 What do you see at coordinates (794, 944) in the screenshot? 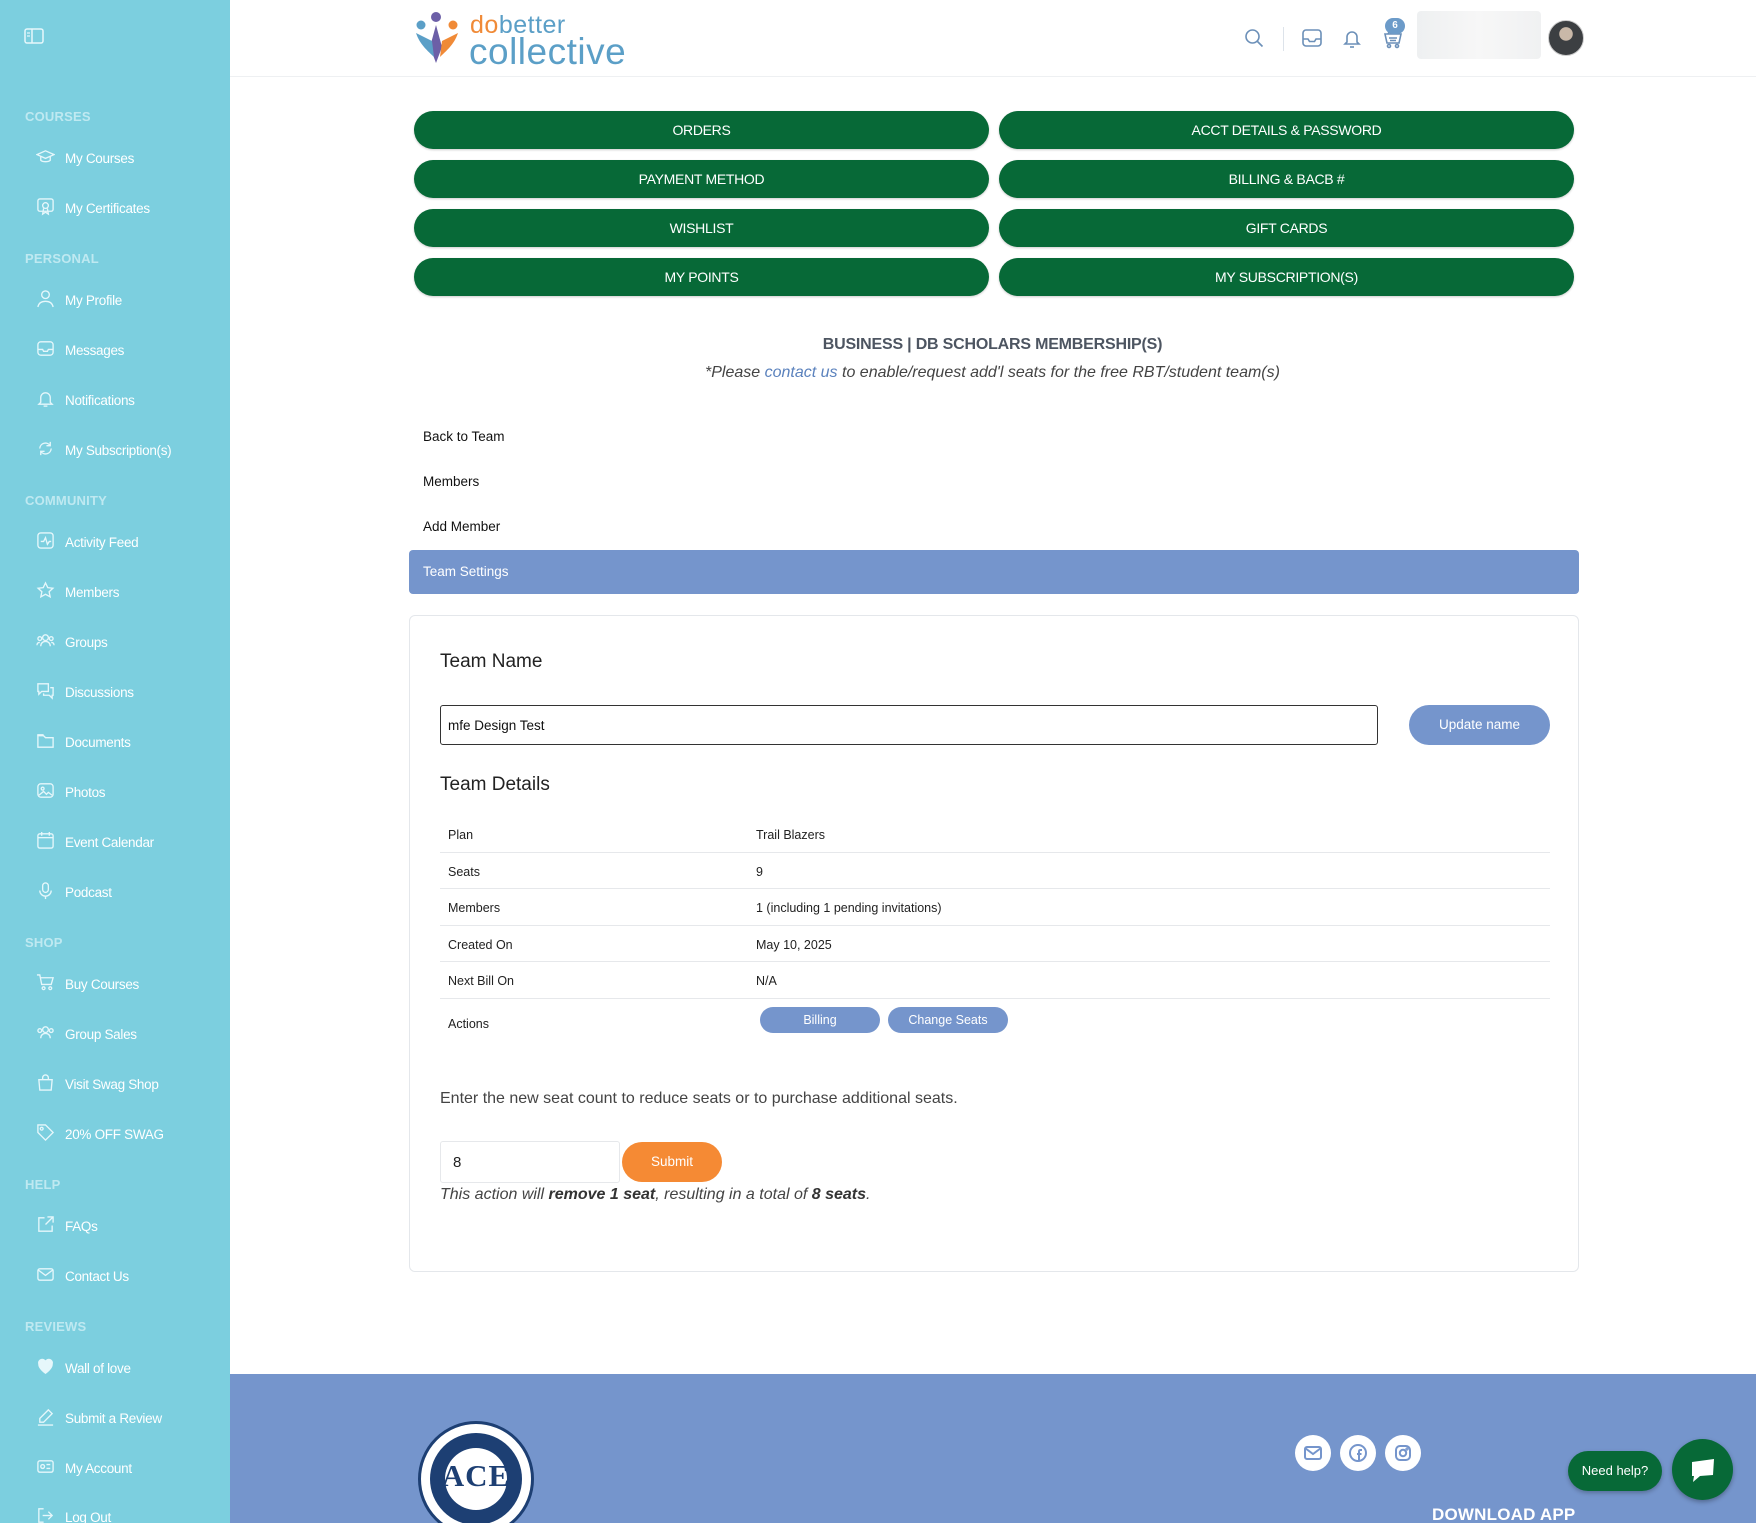
I see `detail-value: May 10, 2025` at bounding box center [794, 944].